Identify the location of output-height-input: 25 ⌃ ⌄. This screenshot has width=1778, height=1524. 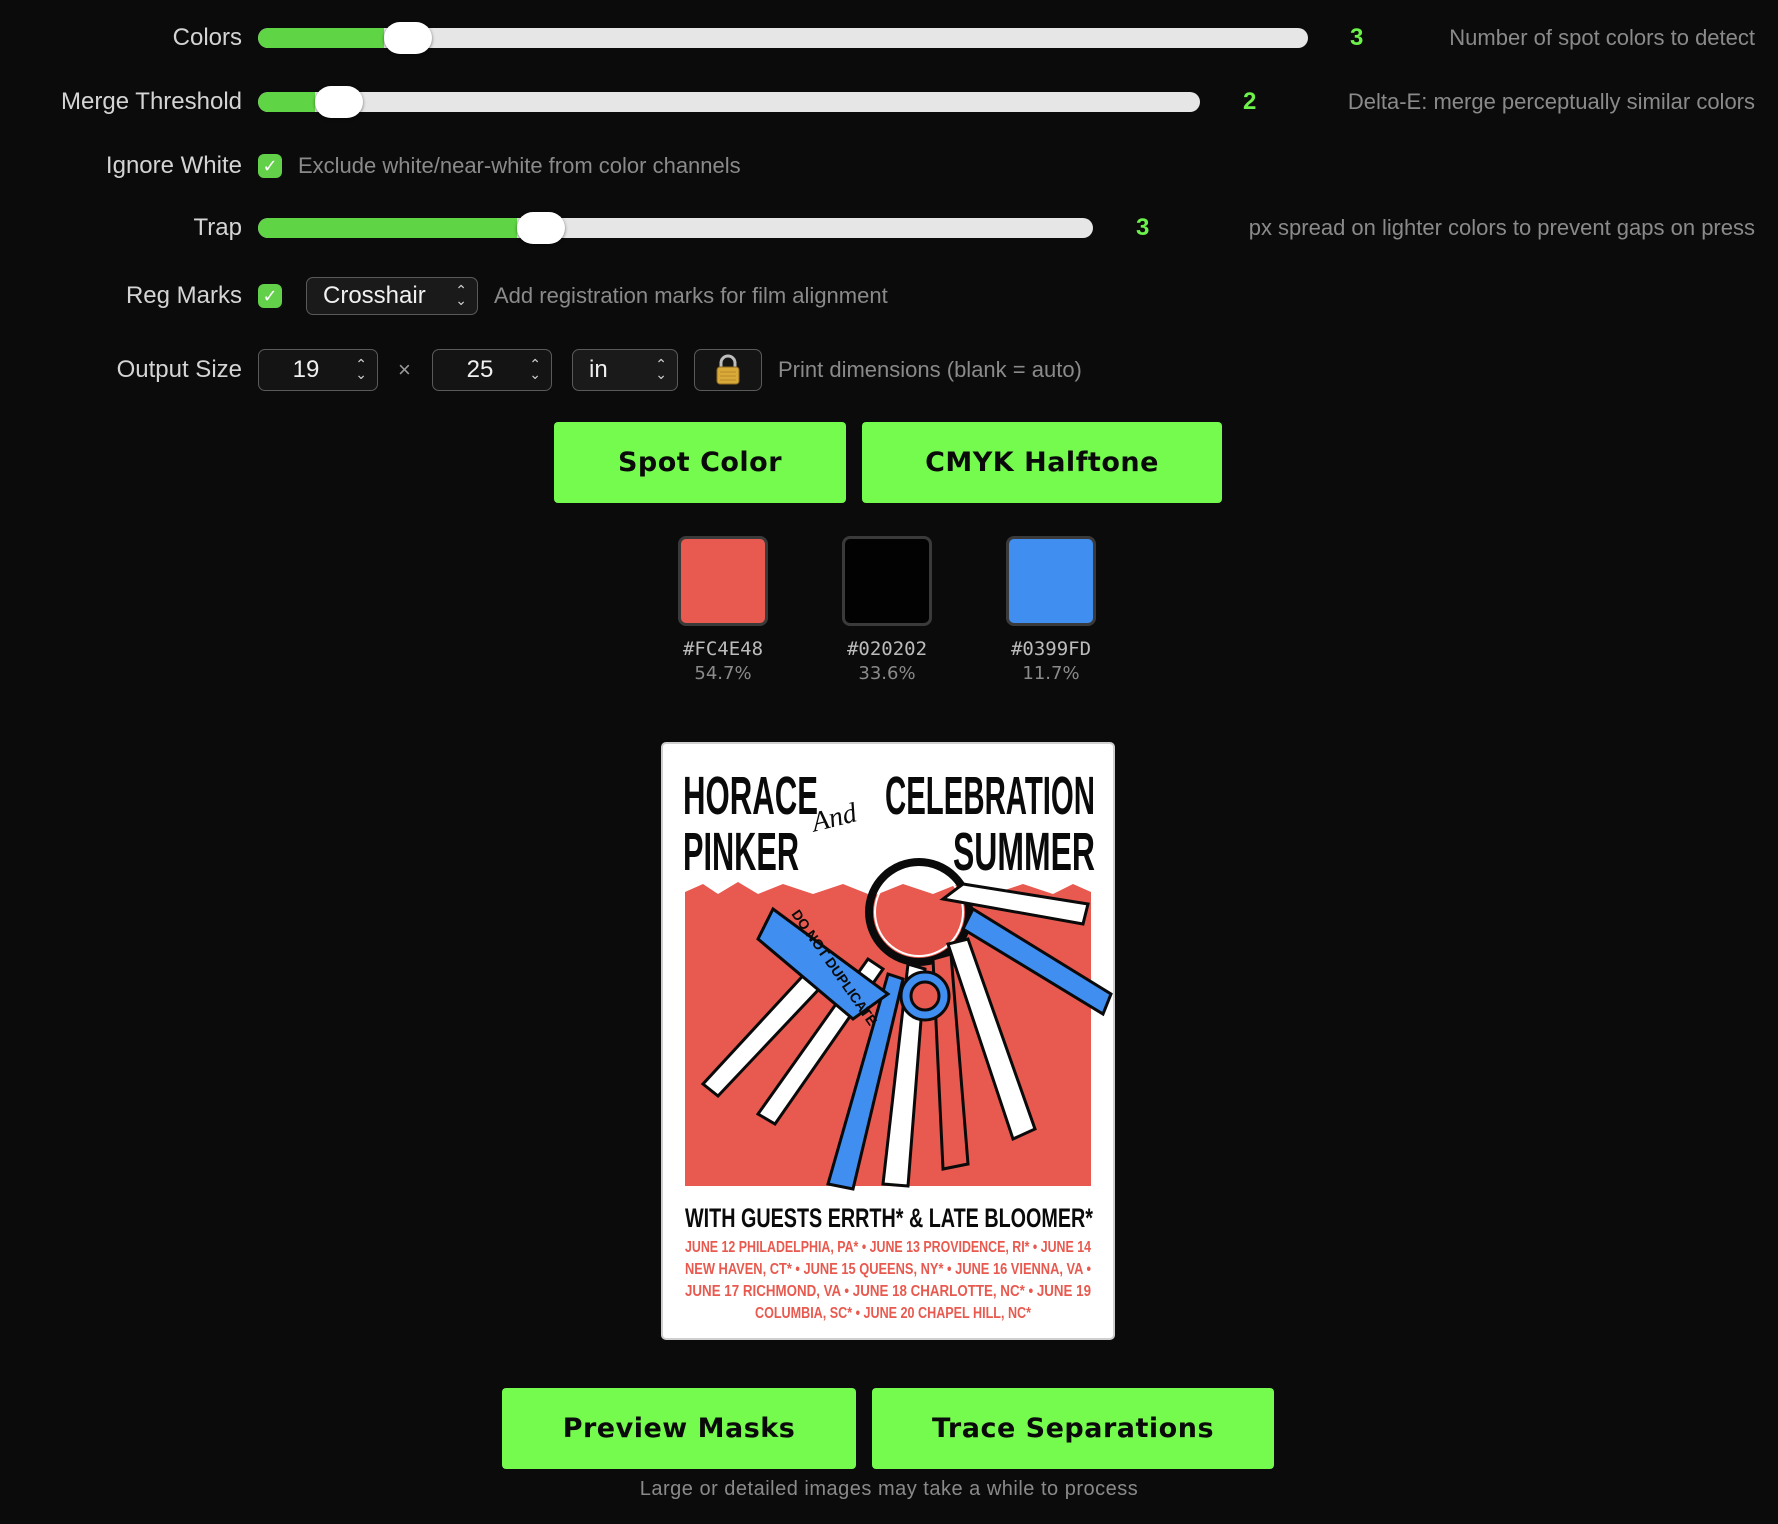
(492, 370).